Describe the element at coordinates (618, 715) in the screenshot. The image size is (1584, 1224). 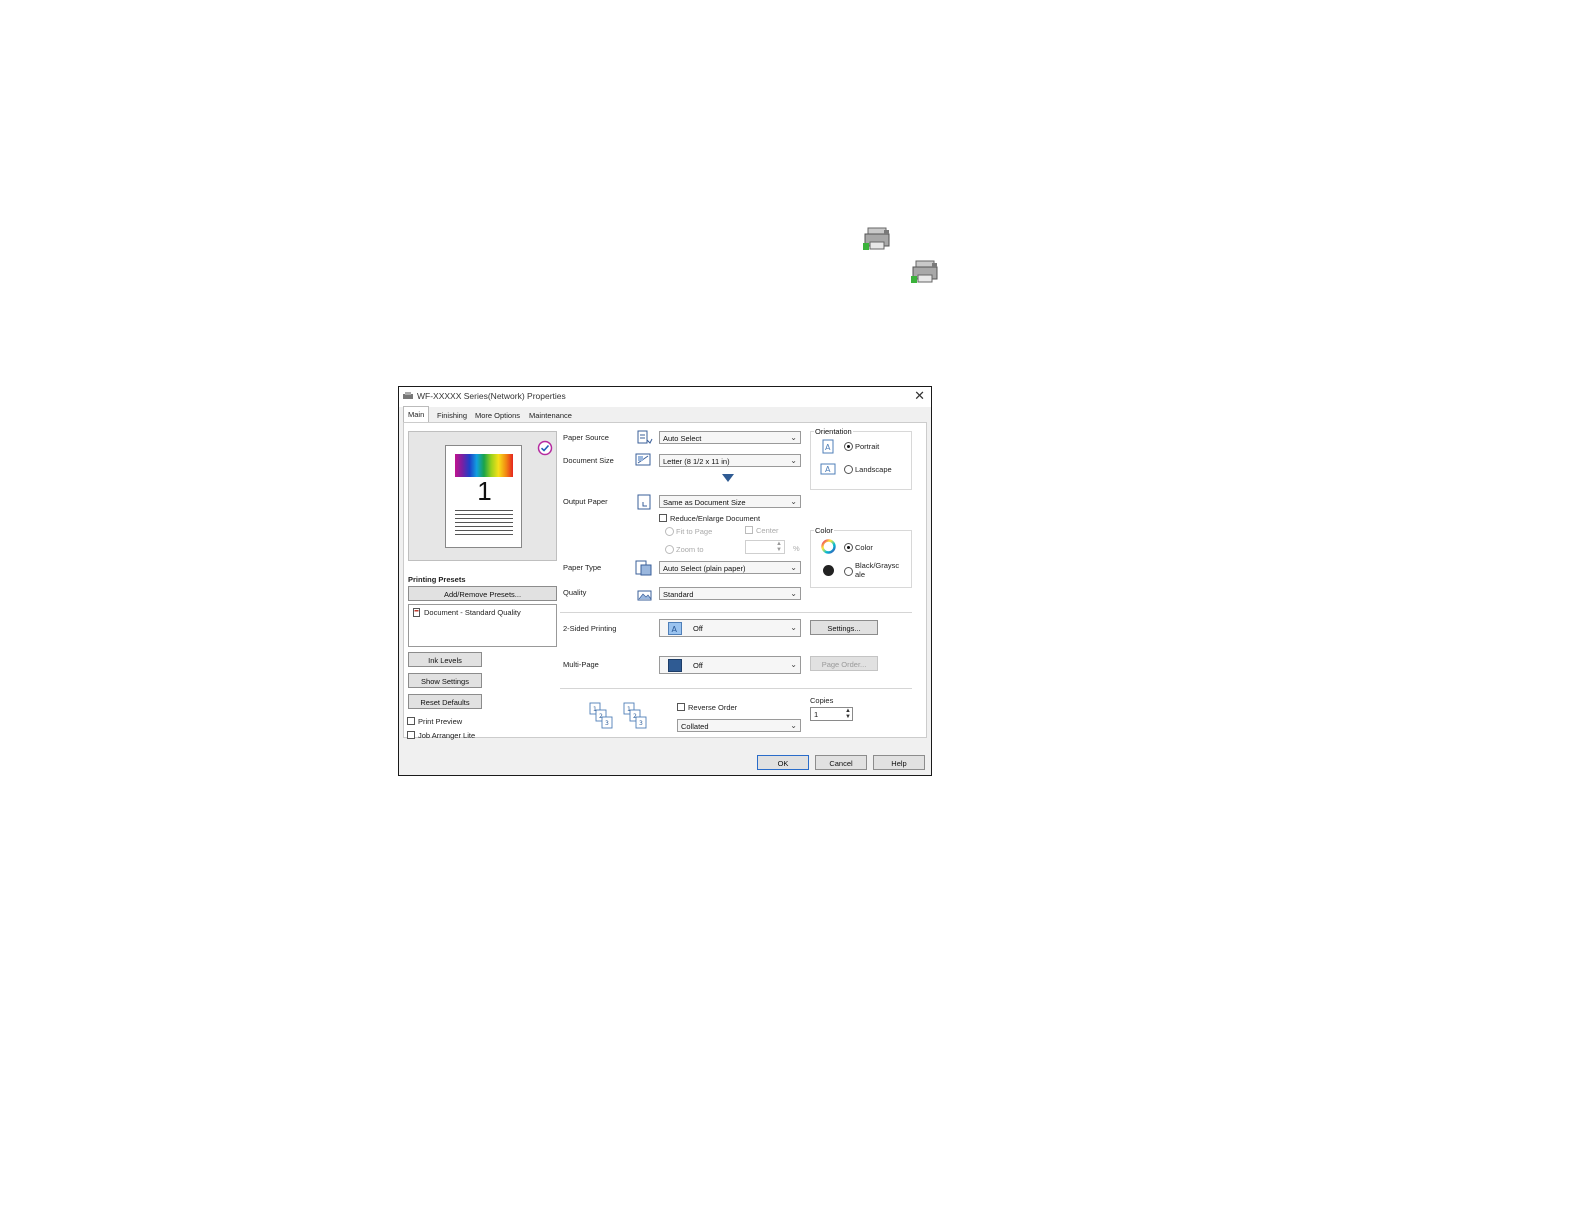
I see `collate-icon: 123 123` at that location.